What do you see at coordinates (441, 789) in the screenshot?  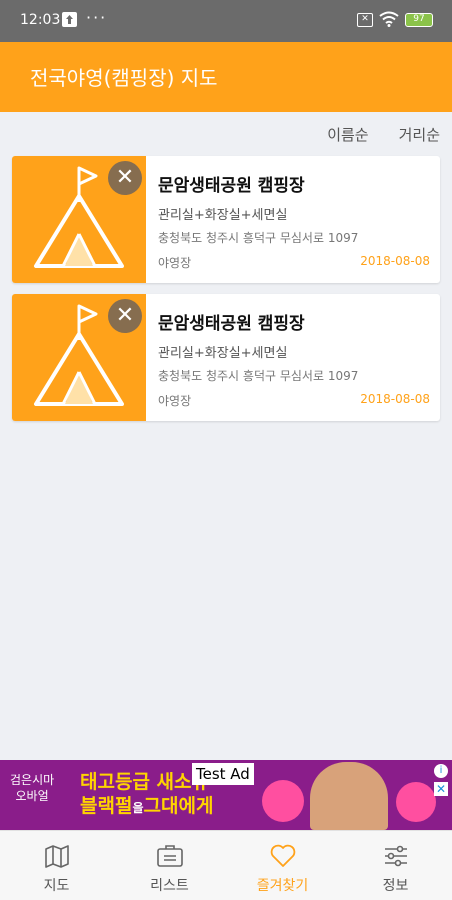 I see `ad-close-icon: ✕` at bounding box center [441, 789].